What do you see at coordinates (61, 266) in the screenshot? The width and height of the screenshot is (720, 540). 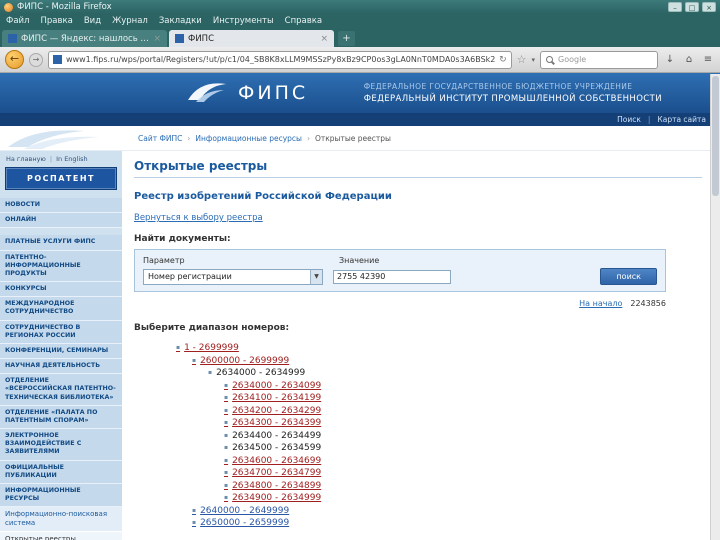 I see `sidebar-item: Патентно-информационные продукты` at bounding box center [61, 266].